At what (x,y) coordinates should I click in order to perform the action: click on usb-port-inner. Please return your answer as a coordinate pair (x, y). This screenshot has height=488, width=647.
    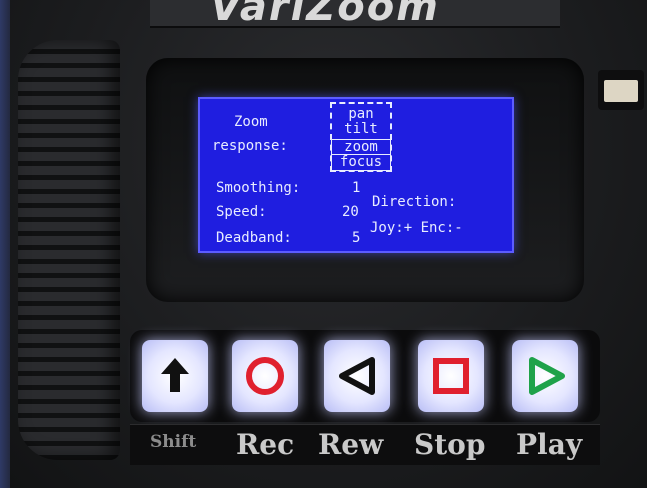
    Looking at the image, I should click on (621, 91).